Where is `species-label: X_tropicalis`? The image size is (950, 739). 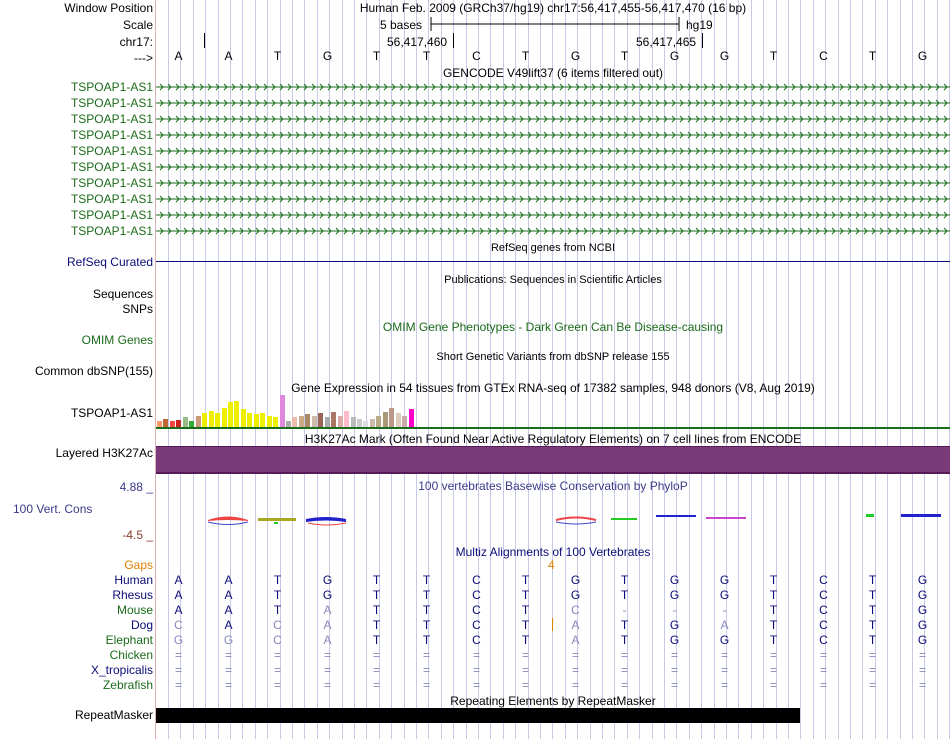
species-label: X_tropicalis is located at coordinates (77, 670).